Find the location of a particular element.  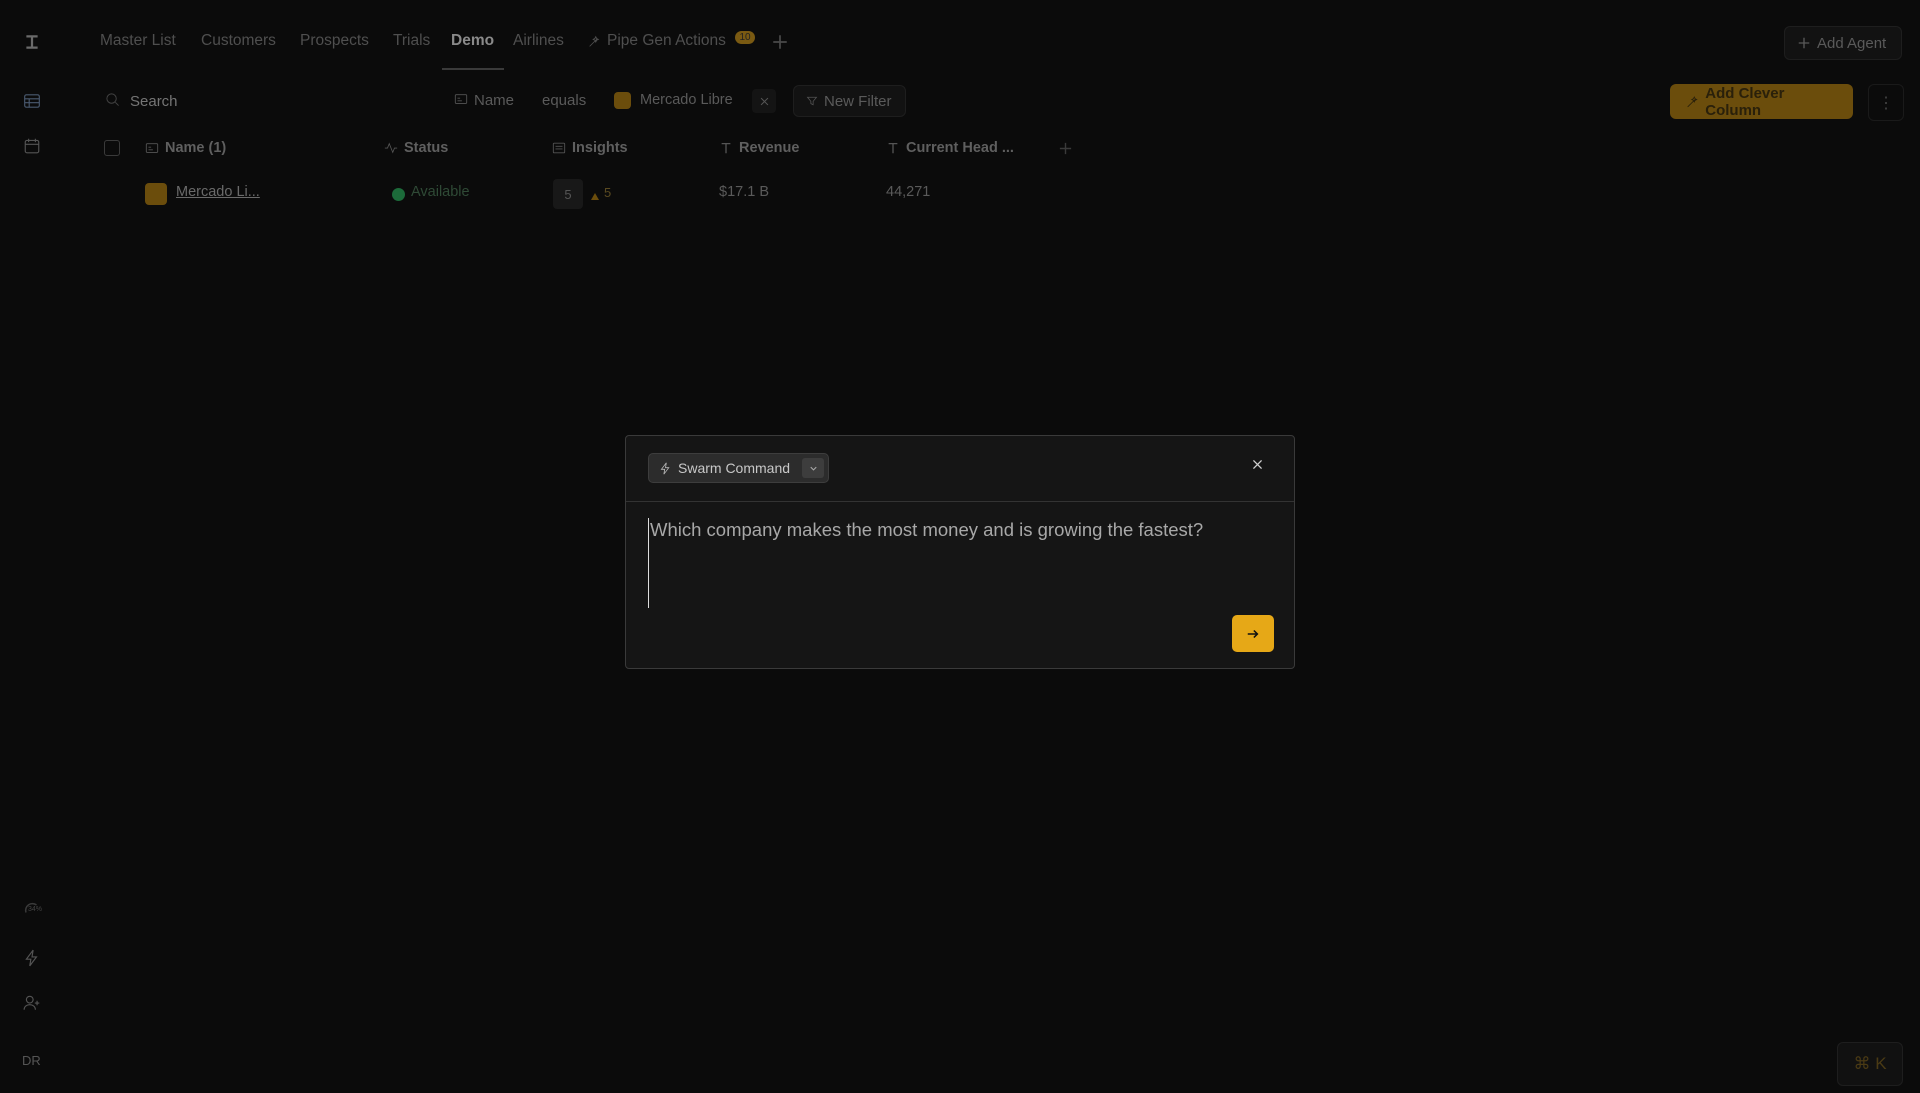

tab-pipe-gen-actions: Pipe Gen Actions is located at coordinates (666, 41).